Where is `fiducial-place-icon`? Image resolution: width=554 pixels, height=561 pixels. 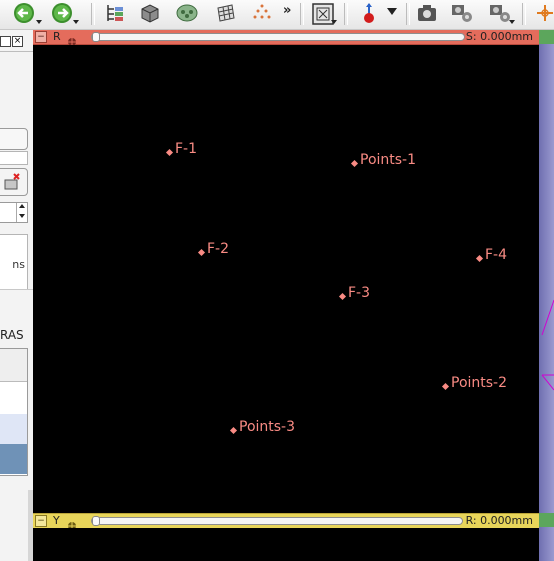 fiducial-place-icon is located at coordinates (369, 13).